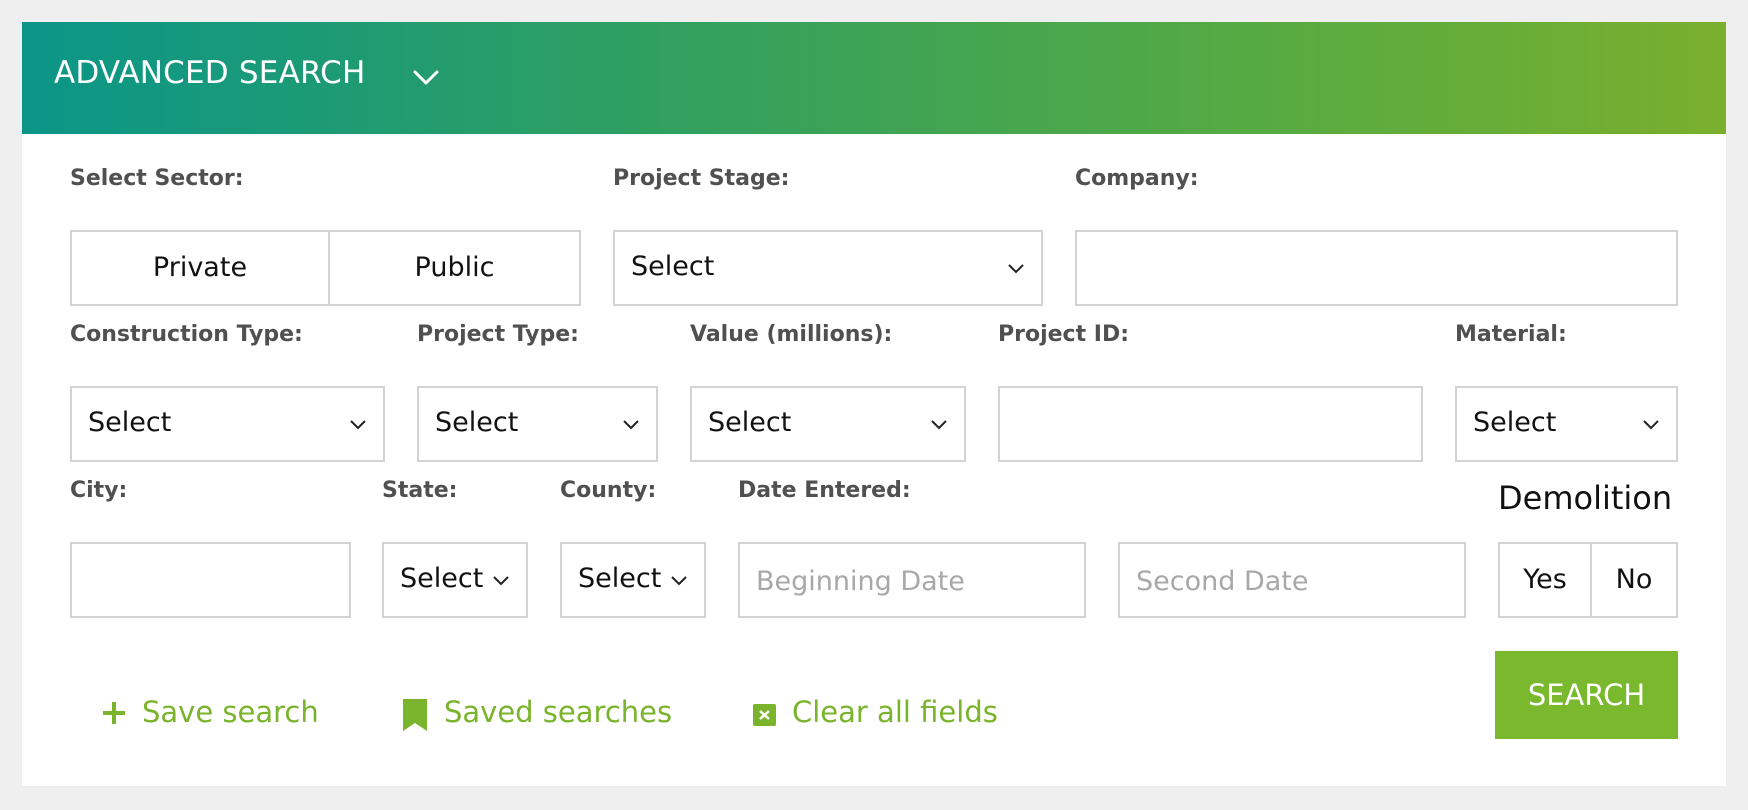 This screenshot has width=1748, height=810. What do you see at coordinates (1566, 424) in the screenshot?
I see `material-select: Select` at bounding box center [1566, 424].